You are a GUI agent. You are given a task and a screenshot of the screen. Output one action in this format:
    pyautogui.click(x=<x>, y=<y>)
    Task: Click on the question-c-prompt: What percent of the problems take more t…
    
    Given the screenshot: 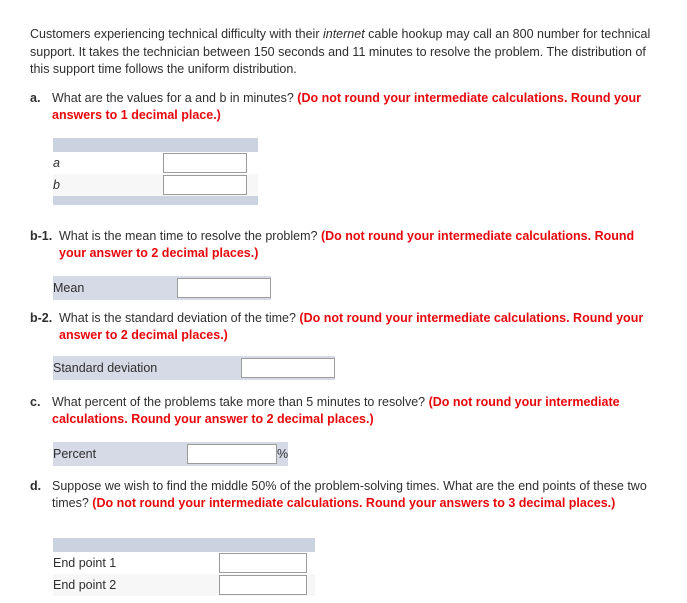 What is the action you would take?
    pyautogui.click(x=240, y=402)
    